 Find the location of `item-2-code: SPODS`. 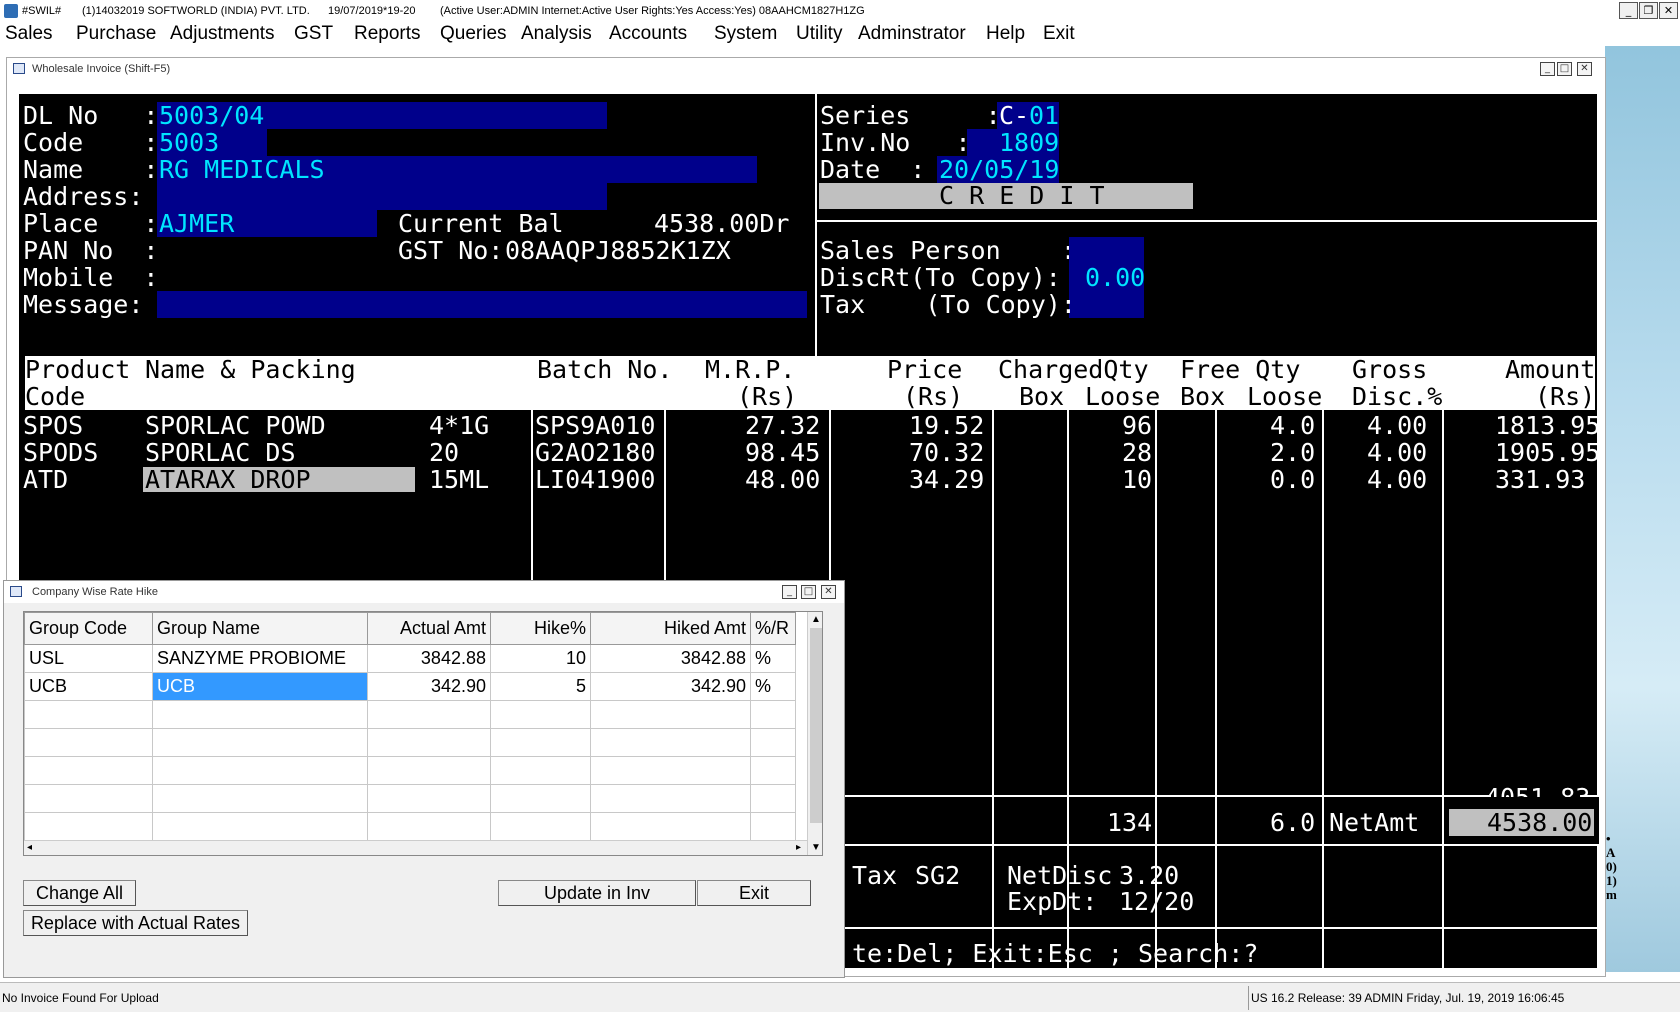

item-2-code: SPODS is located at coordinates (60, 452).